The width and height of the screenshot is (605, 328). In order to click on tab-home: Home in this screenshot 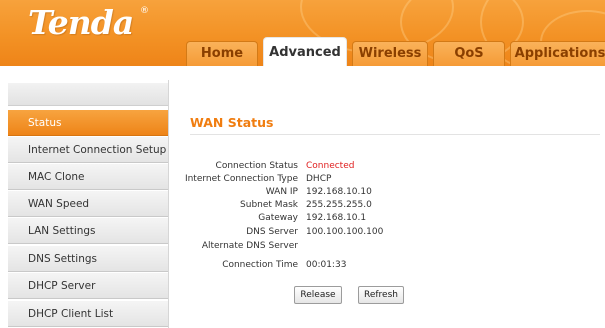, I will do `click(222, 53)`.